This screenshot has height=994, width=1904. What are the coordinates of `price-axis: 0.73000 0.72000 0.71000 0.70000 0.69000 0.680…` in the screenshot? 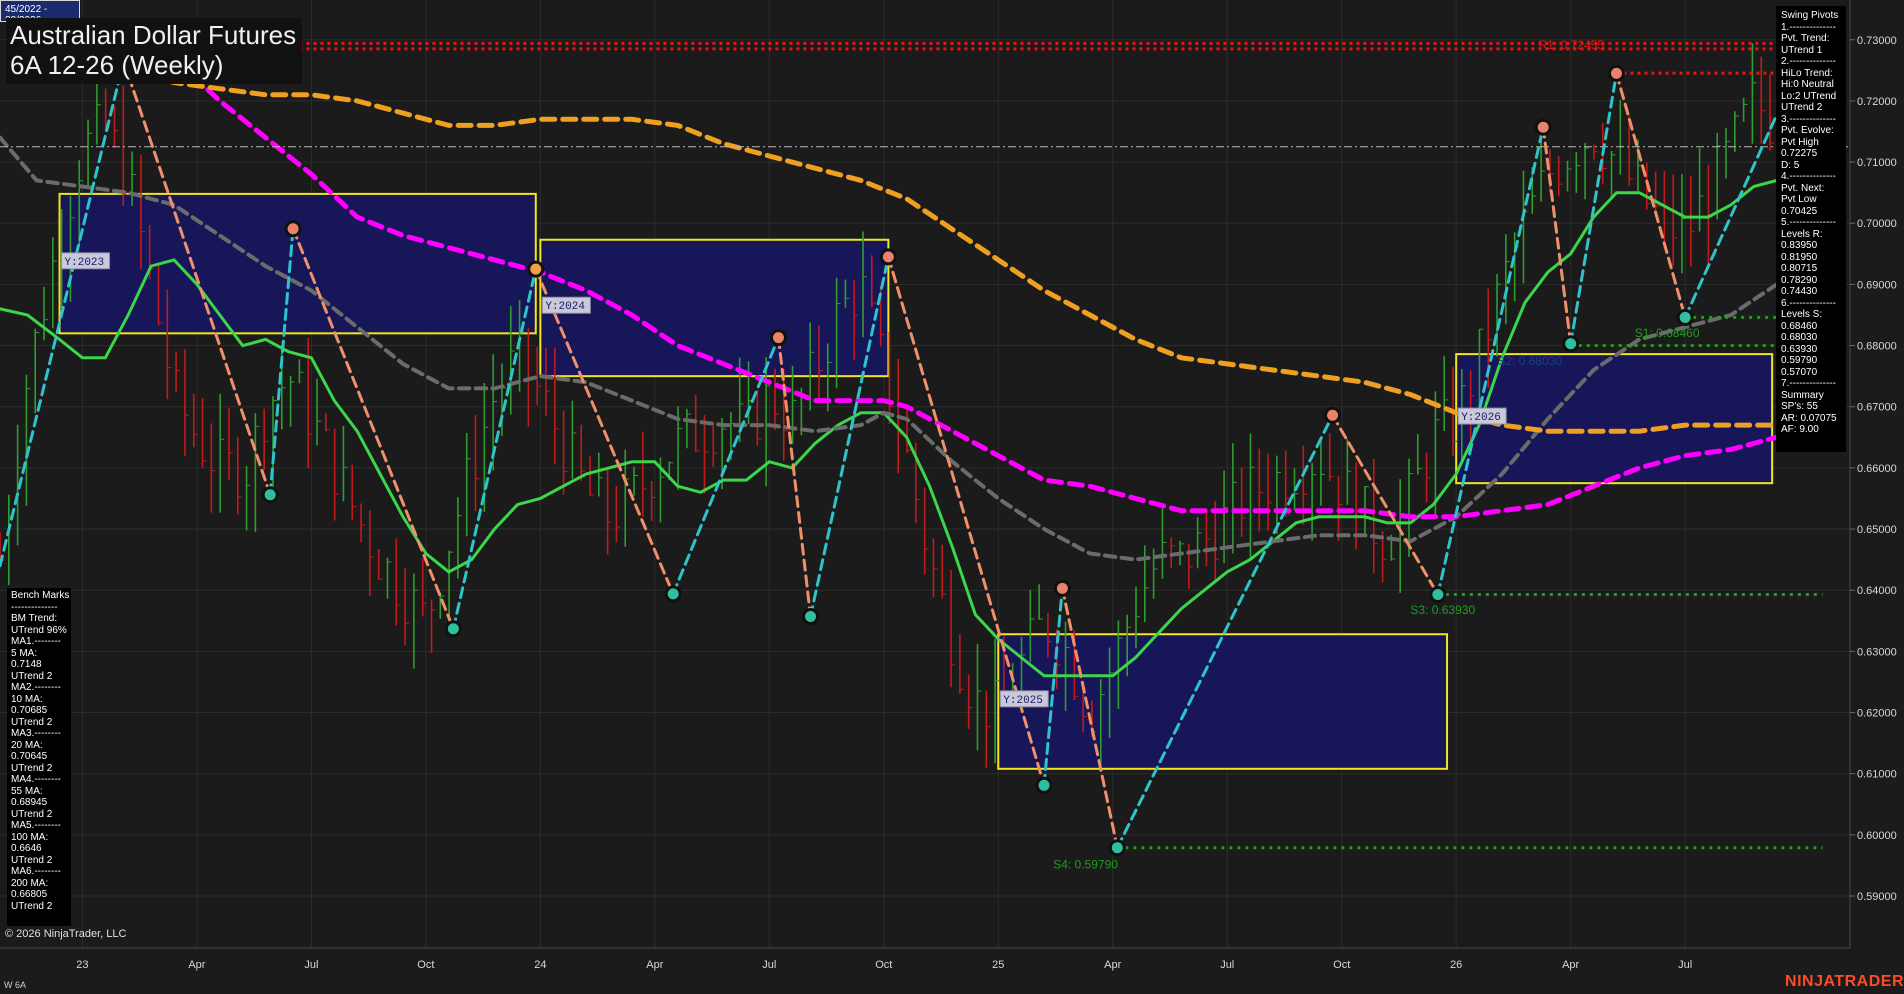 It's located at (1873, 469).